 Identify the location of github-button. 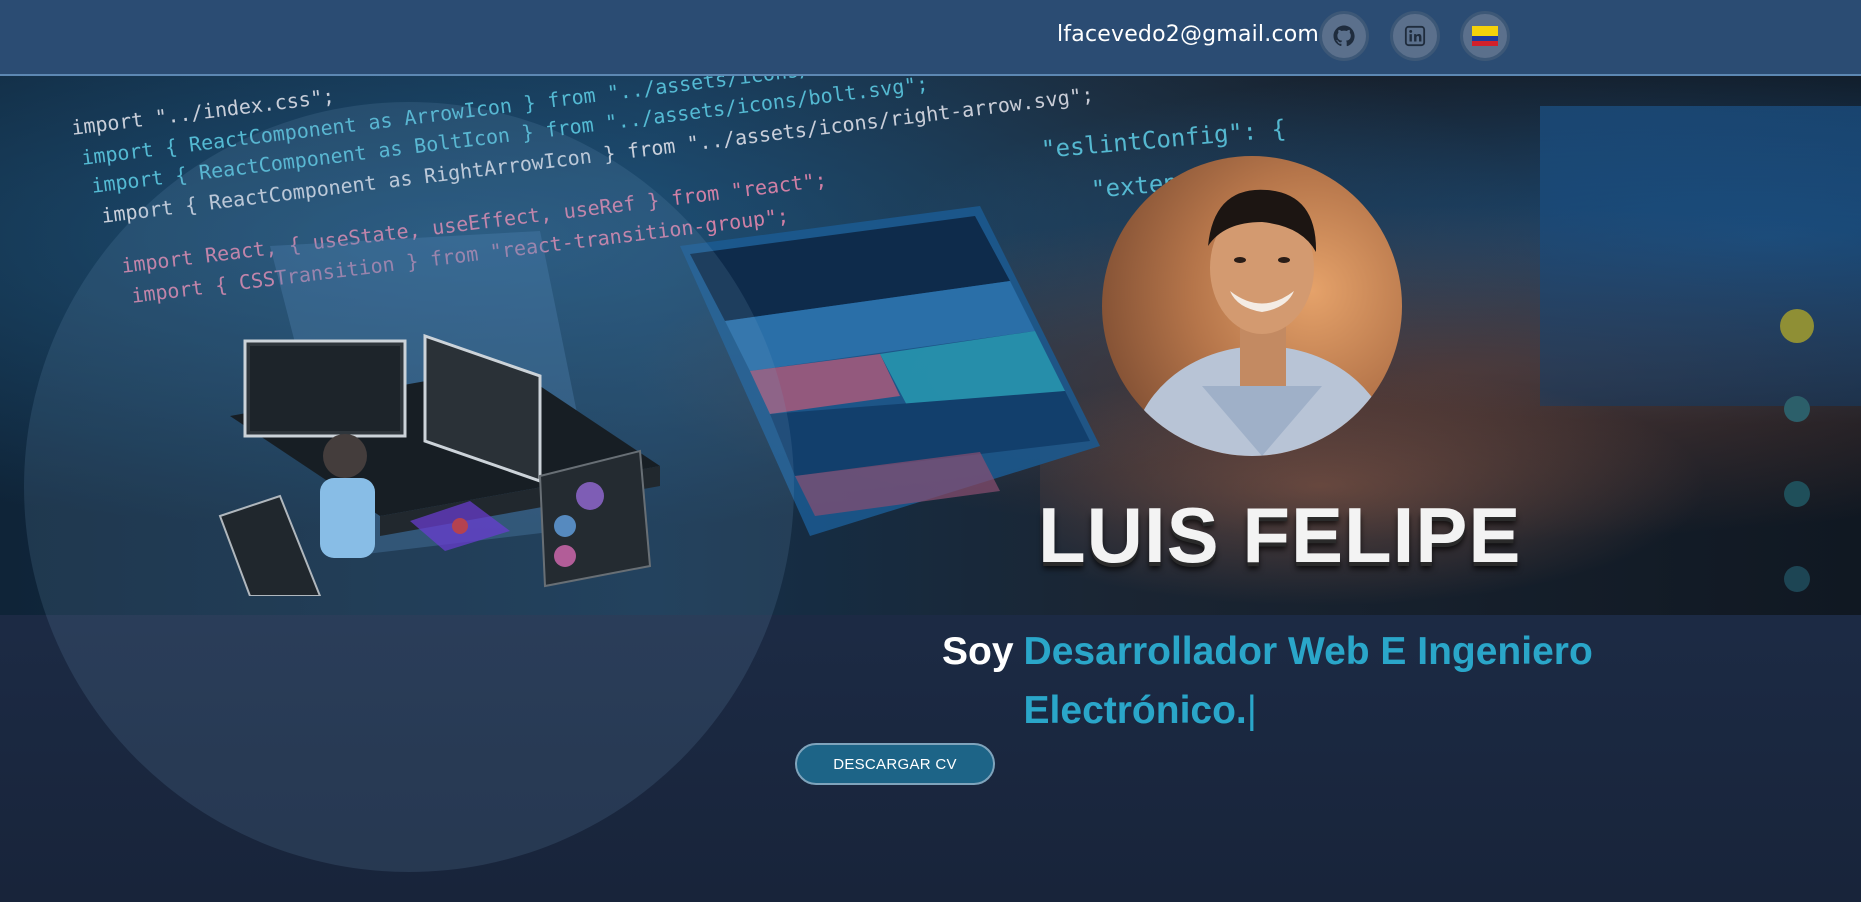
(1344, 36).